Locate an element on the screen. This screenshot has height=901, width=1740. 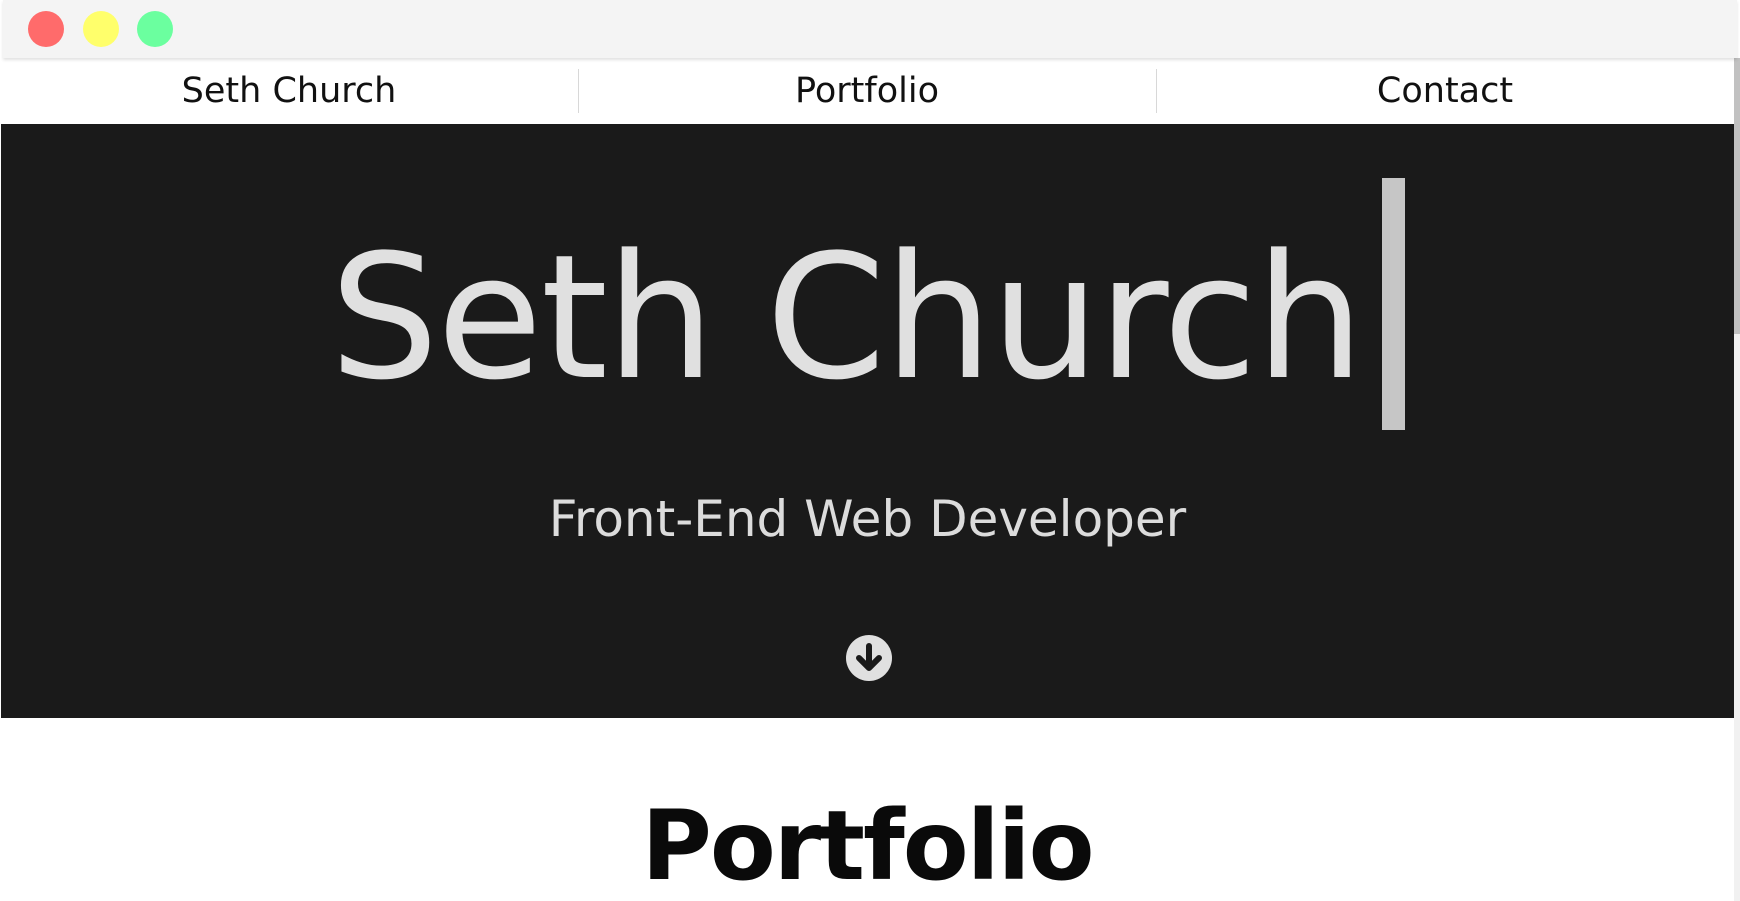
arrow-down-circle-icon is located at coordinates (869, 658).